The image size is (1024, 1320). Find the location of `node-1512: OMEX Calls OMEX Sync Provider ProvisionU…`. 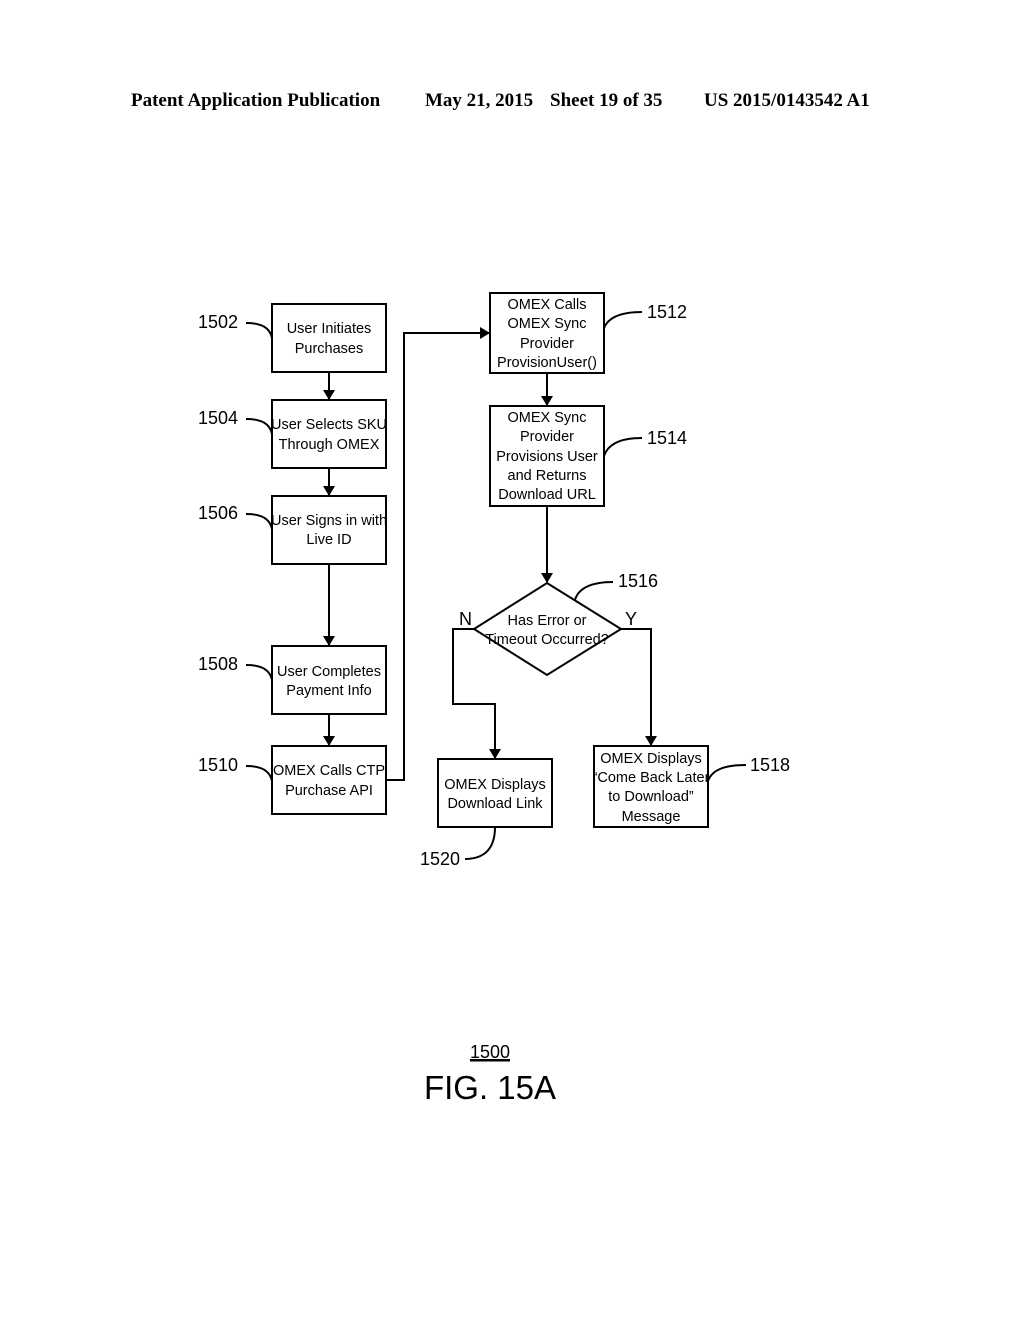

node-1512: OMEX Calls OMEX Sync Provider ProvisionU… is located at coordinates (547, 333).